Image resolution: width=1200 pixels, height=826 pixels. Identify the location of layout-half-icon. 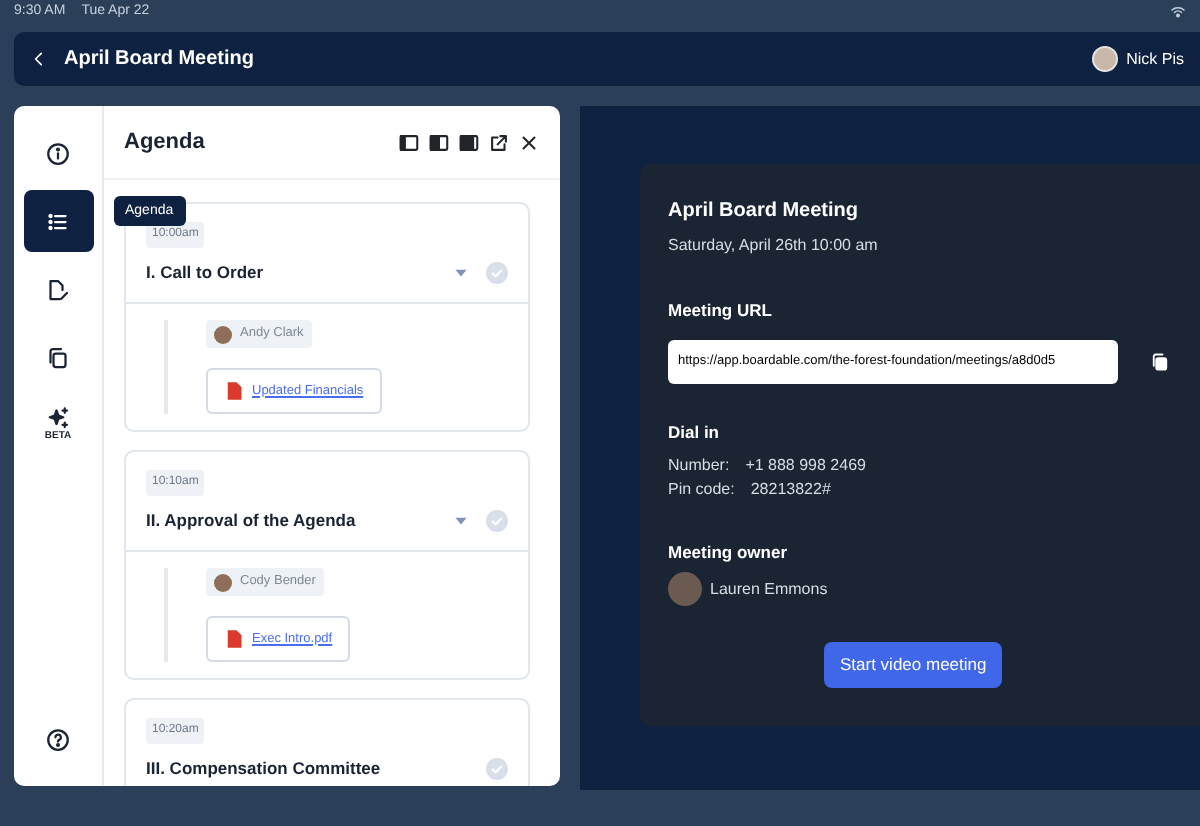
(439, 142).